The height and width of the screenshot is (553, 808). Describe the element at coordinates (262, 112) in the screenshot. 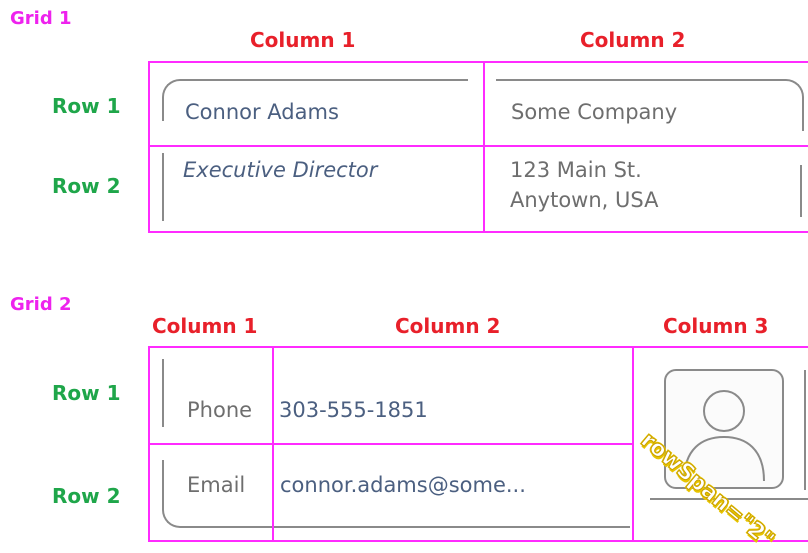

I see `contact-name: Connor Adams` at that location.